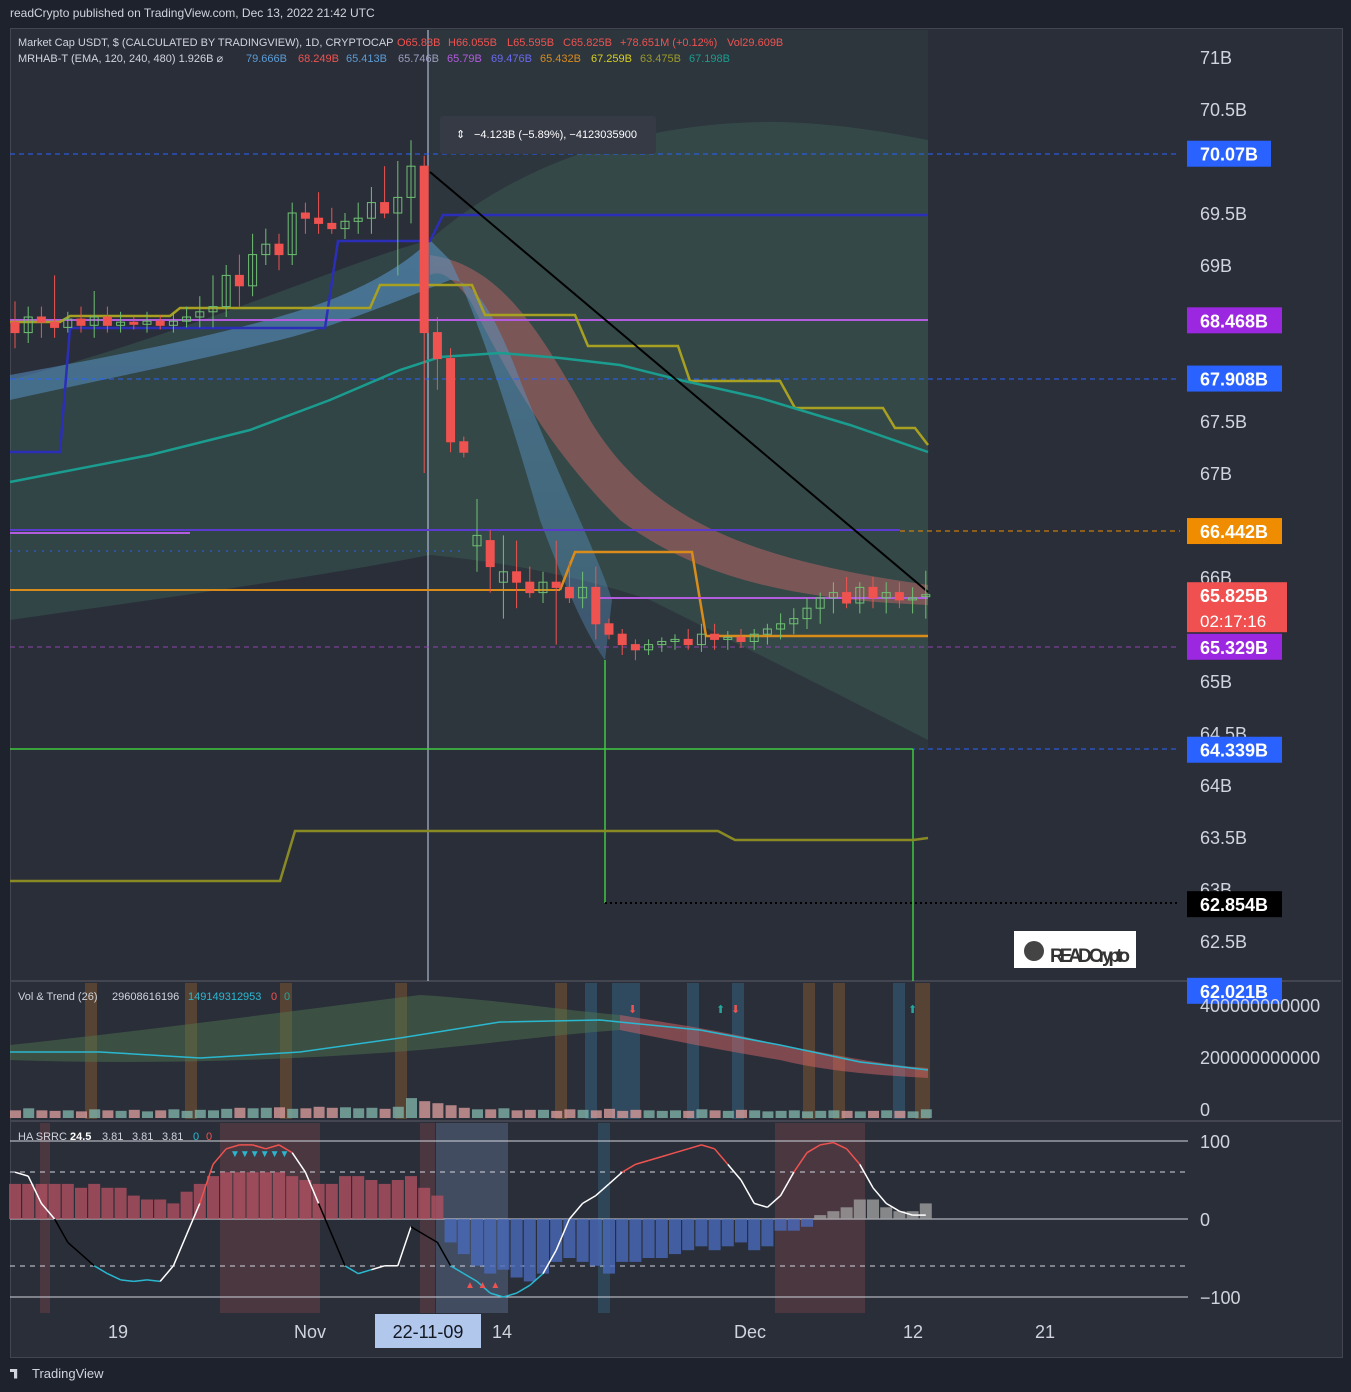 This screenshot has height=1392, width=1351. I want to click on srrc-label: HA SRRC, so click(42, 1137).